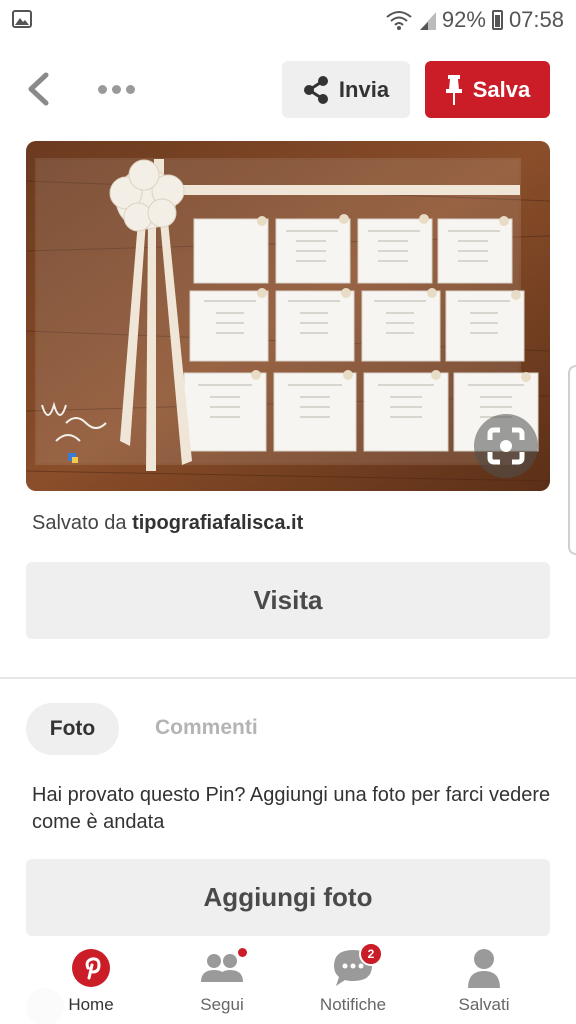 This screenshot has width=576, height=1024. What do you see at coordinates (572, 460) in the screenshot?
I see `side-scroll-handle` at bounding box center [572, 460].